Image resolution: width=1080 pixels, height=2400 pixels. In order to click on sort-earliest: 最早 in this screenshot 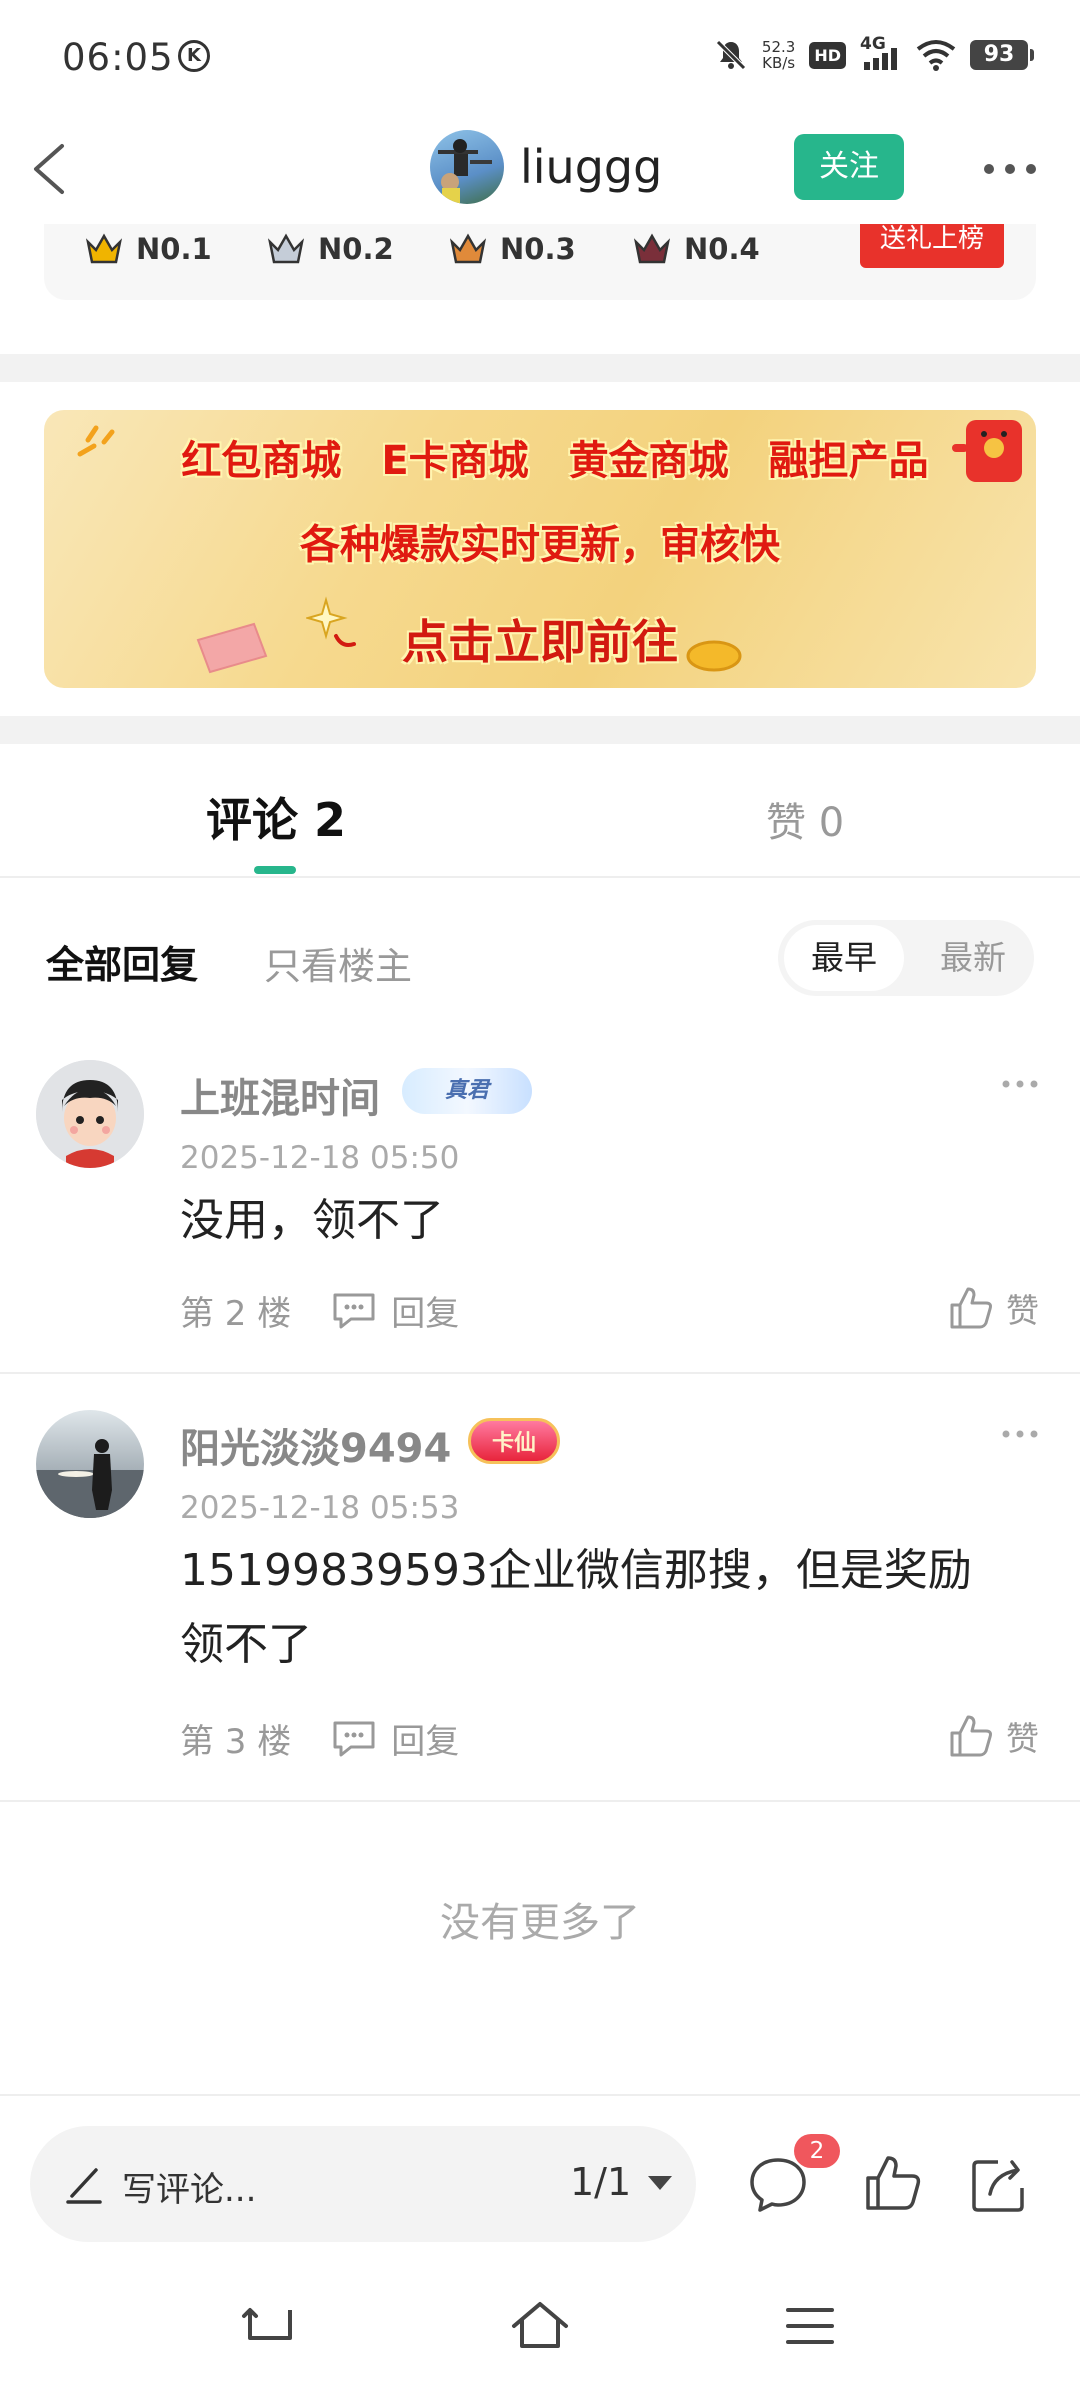, I will do `click(844, 958)`.